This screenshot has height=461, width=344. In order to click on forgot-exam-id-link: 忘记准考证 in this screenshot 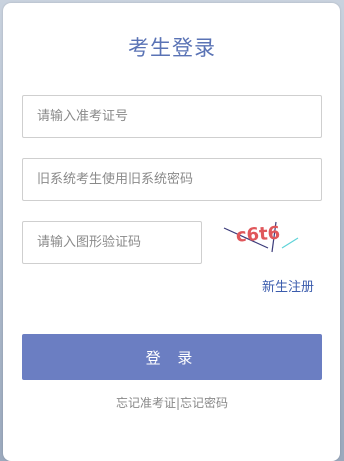, I will do `click(146, 403)`.